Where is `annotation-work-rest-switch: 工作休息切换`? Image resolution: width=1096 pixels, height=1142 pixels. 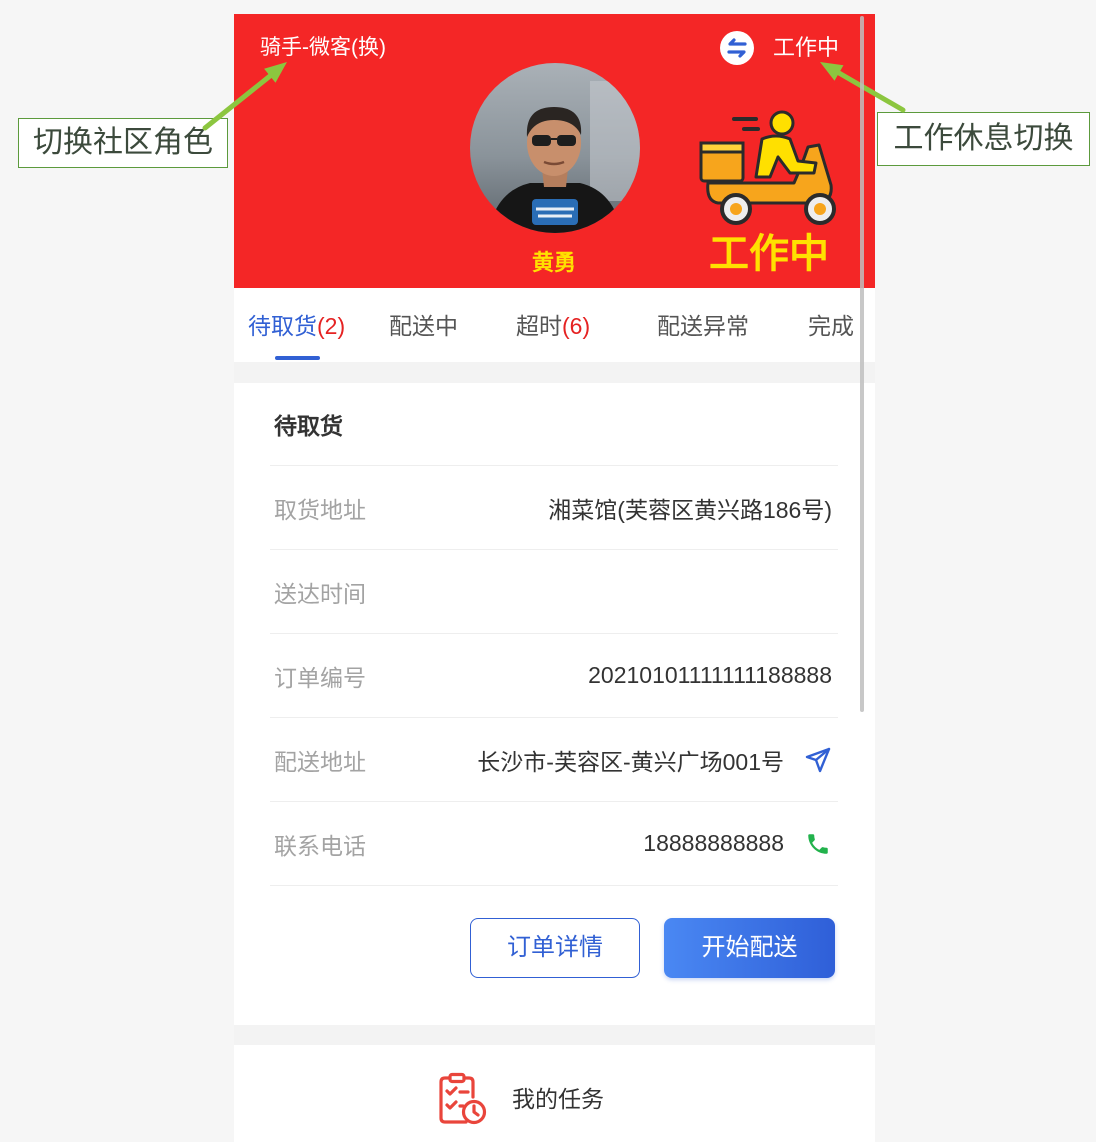
annotation-work-rest-switch: 工作休息切换 is located at coordinates (983, 139).